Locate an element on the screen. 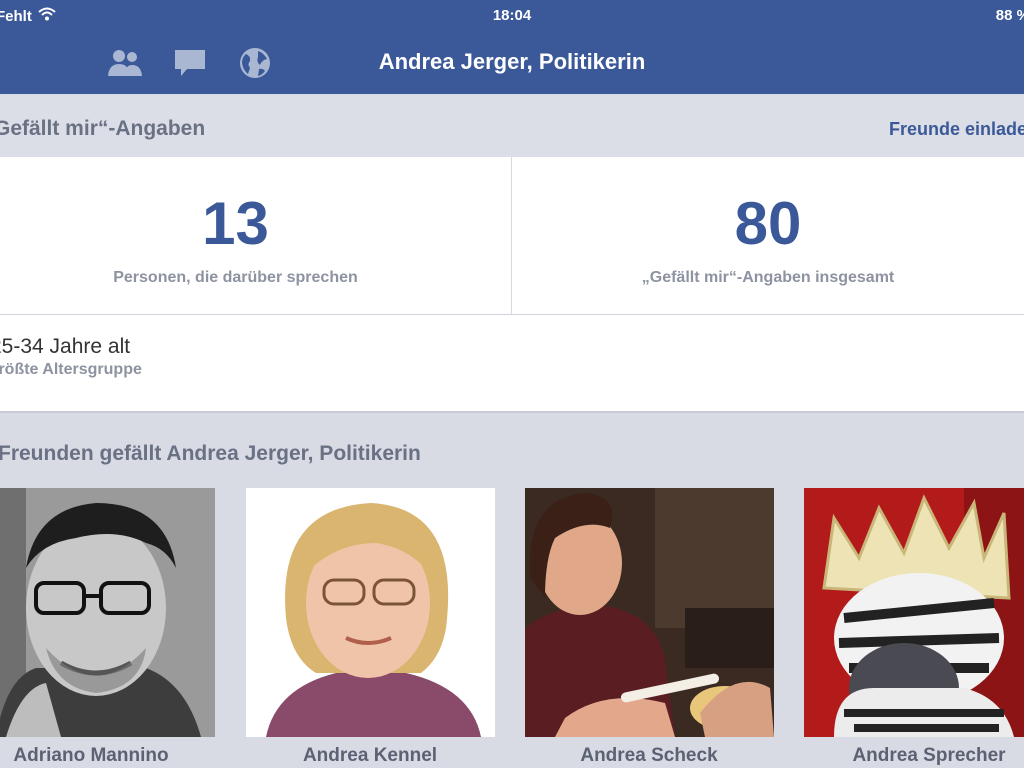 This screenshot has height=768, width=1024. total-likes-stat: 80 „Gefällt mir“-Angaben insgesamt is located at coordinates (768, 235).